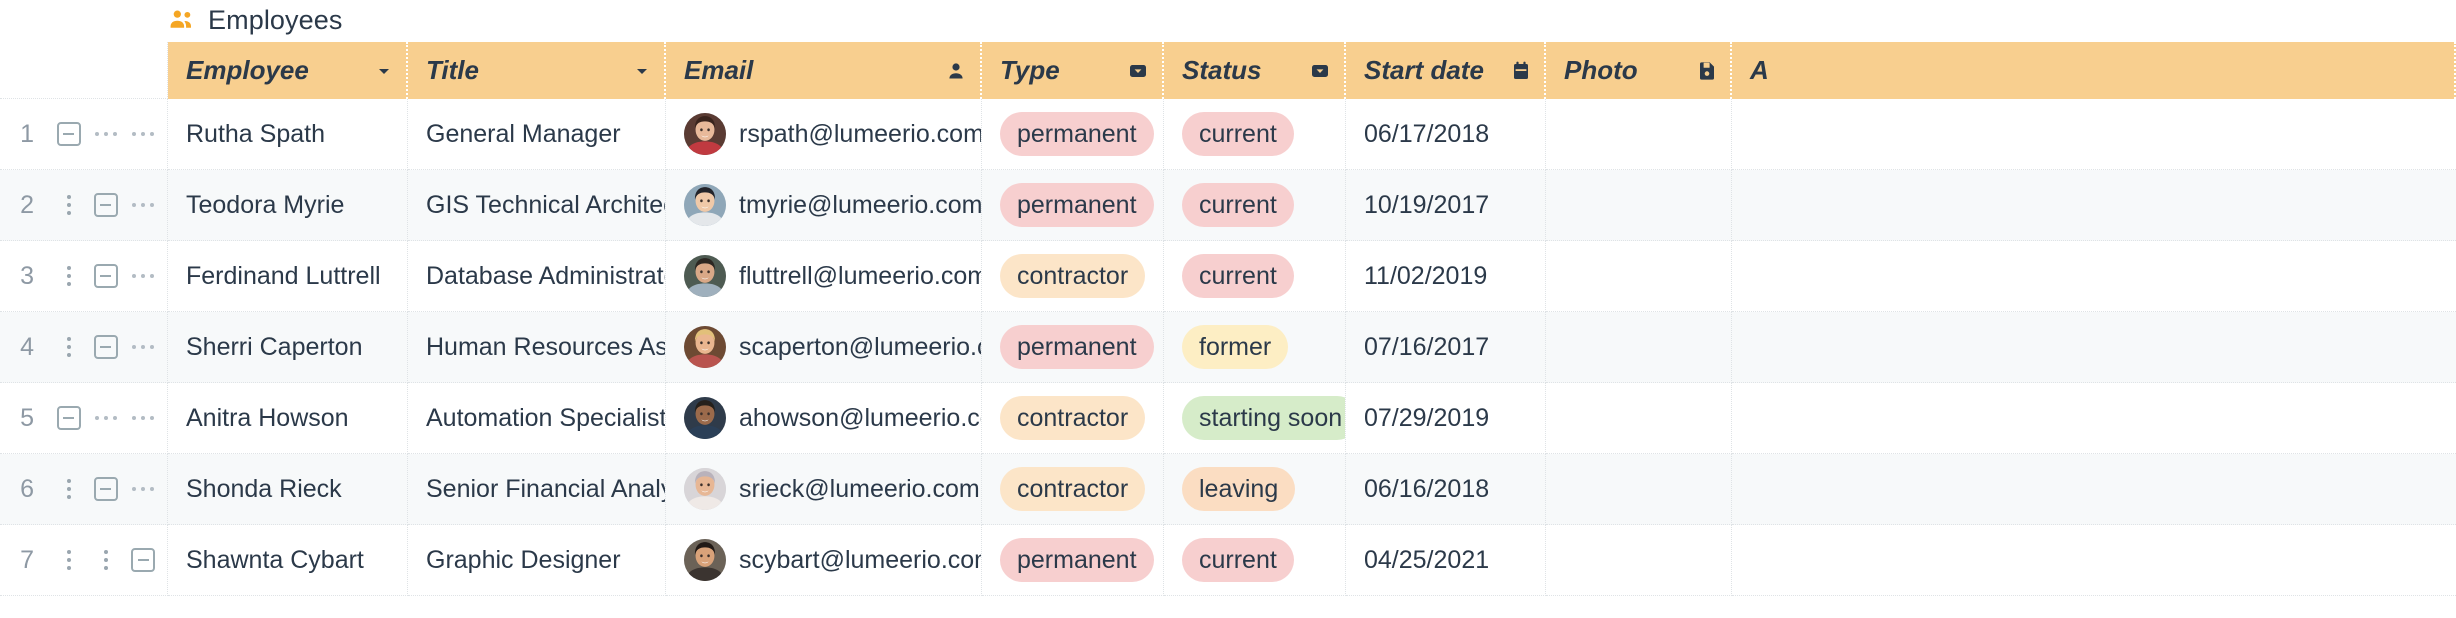 The image size is (2456, 618). What do you see at coordinates (824, 347) in the screenshot?
I see `cell-email: scaperton@lumeerio.com` at bounding box center [824, 347].